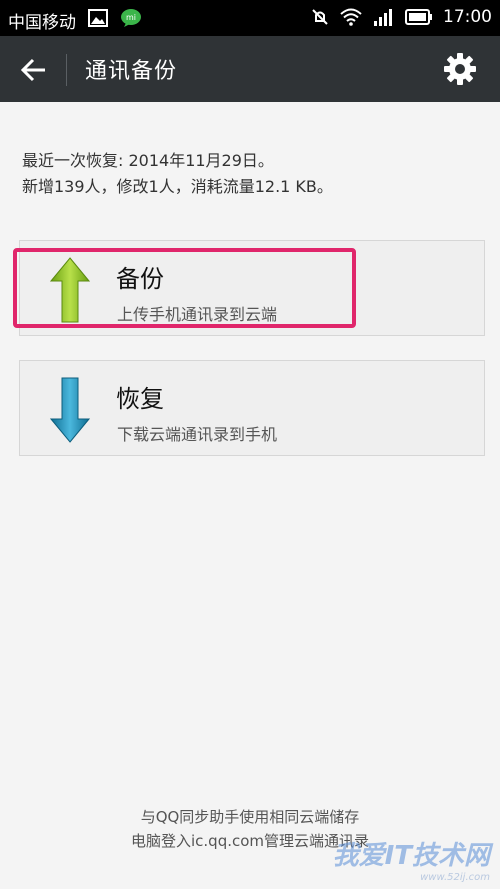 The width and height of the screenshot is (500, 889). I want to click on watermark: 我爱IT技术网 www.52ij.com, so click(411, 859).